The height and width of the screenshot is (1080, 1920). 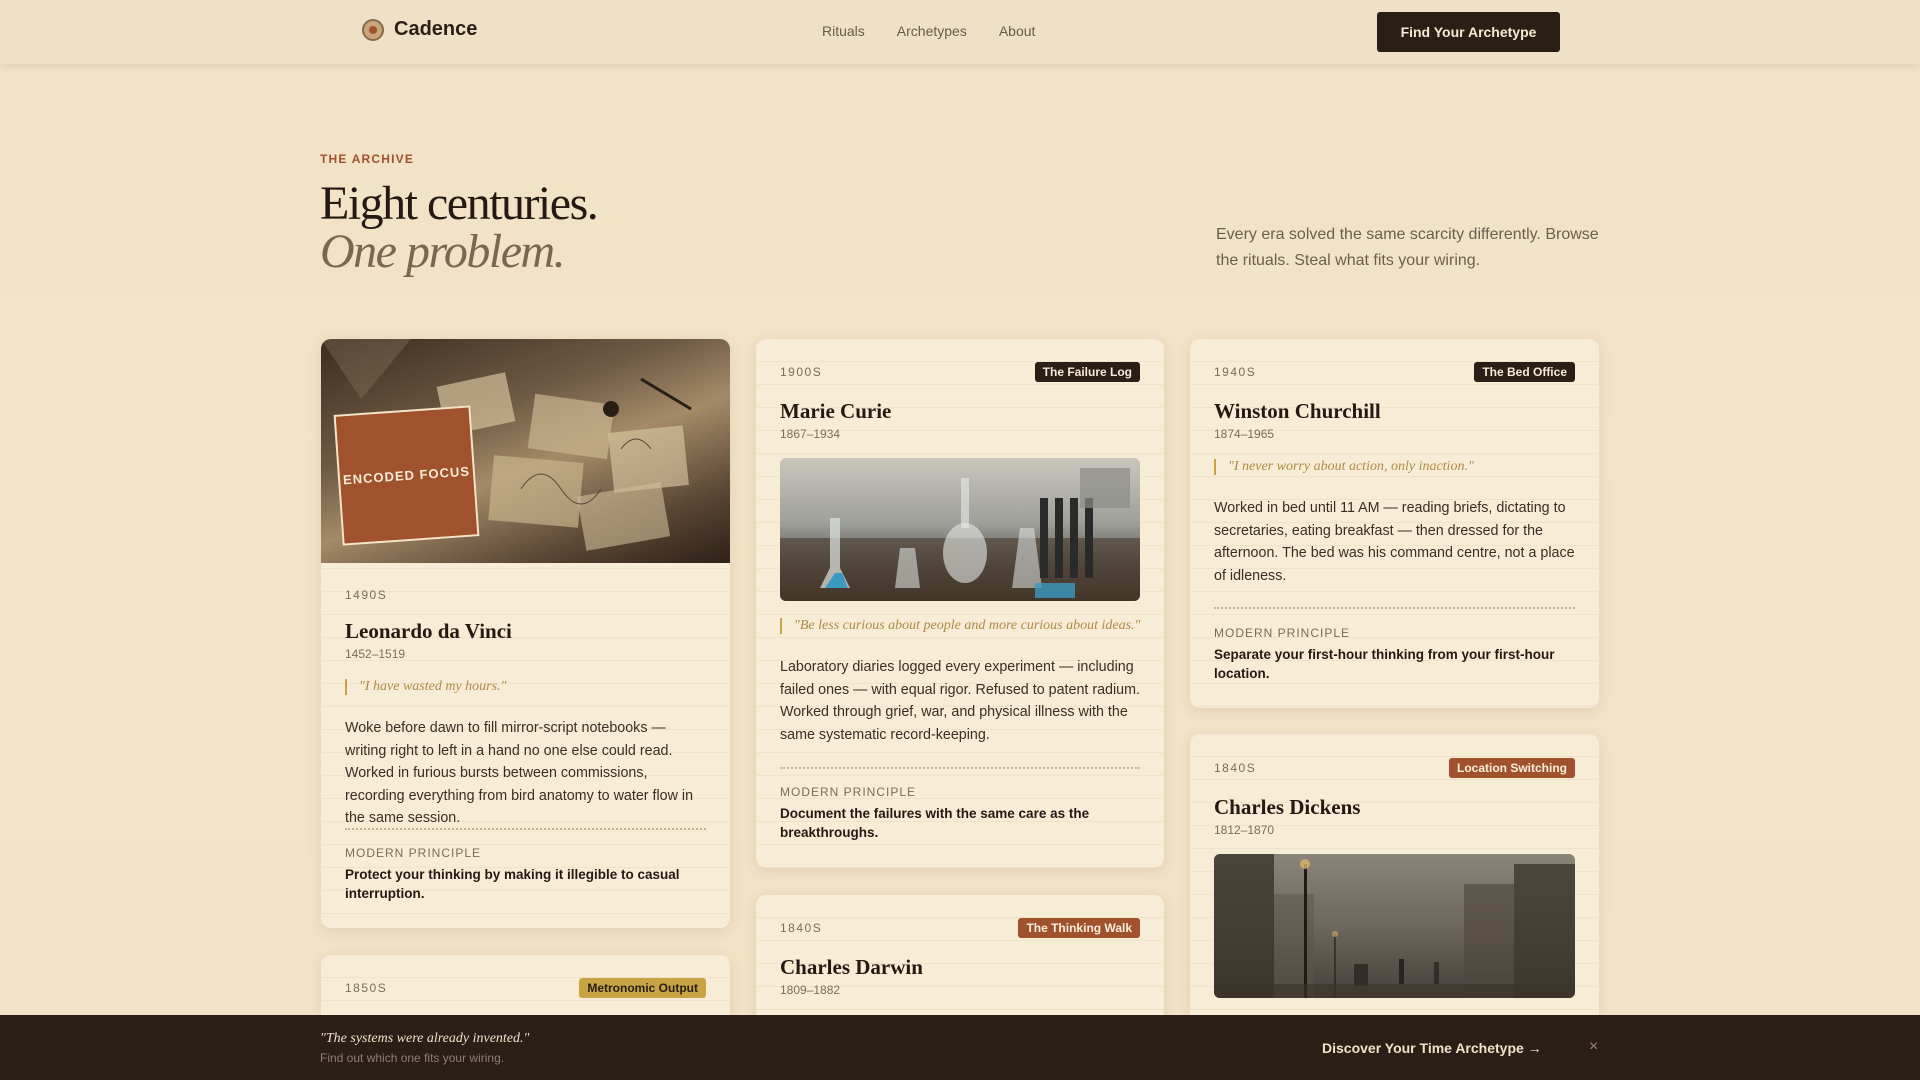 What do you see at coordinates (367, 159) in the screenshot?
I see `section-eyebrow: THE ARCHIVE` at bounding box center [367, 159].